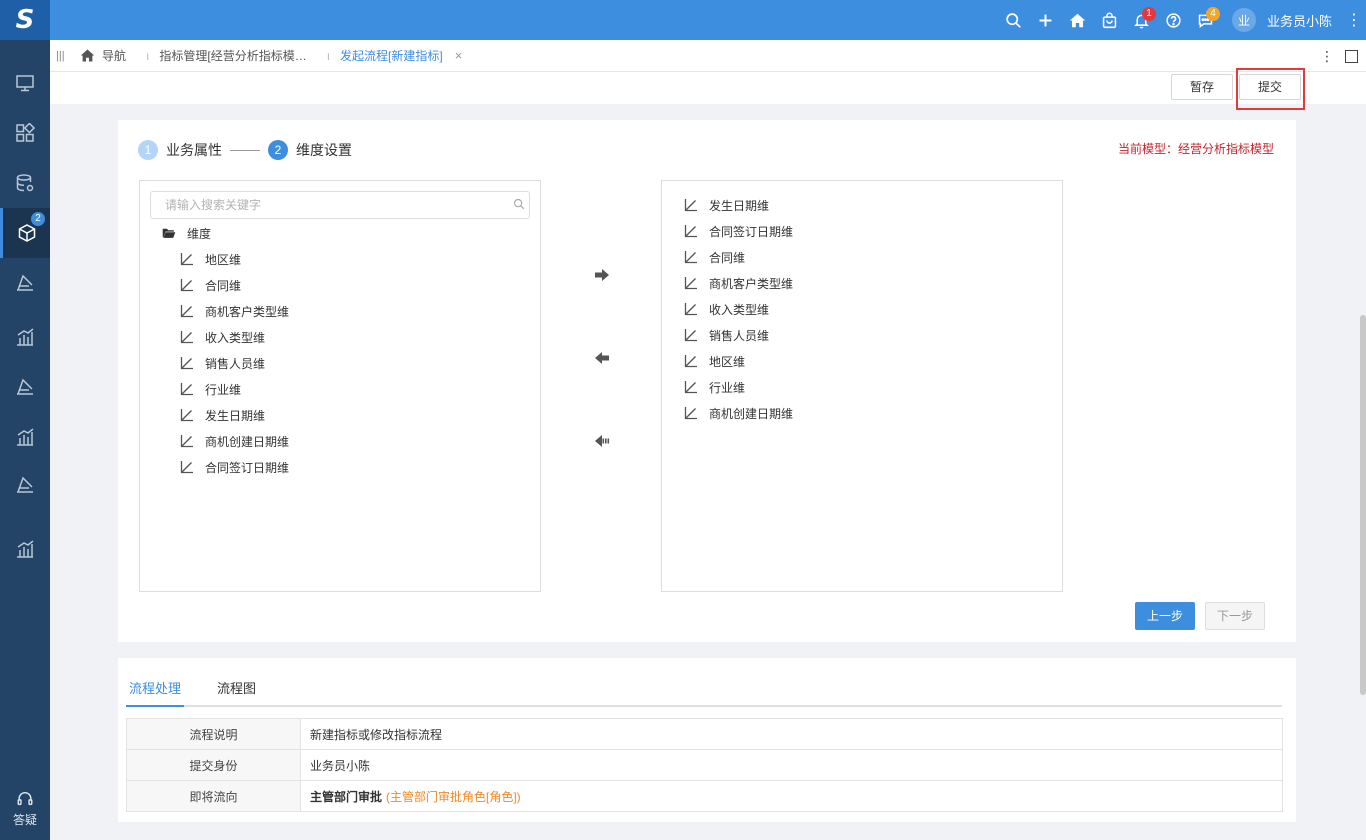  I want to click on left-sidebar: 2 答疑, so click(25, 440).